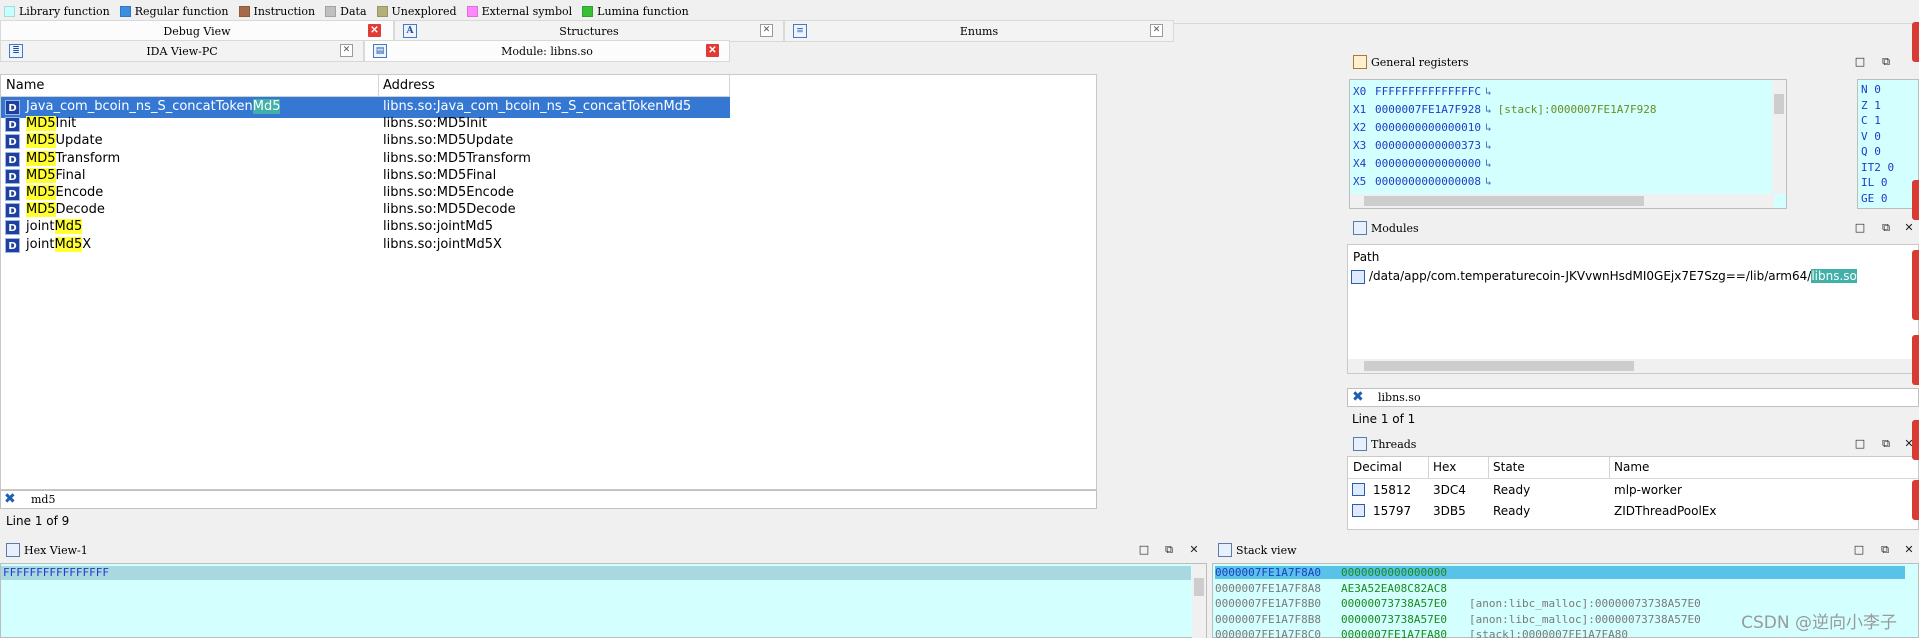  What do you see at coordinates (1874, 198) in the screenshot?
I see `flag-row: GE 0` at bounding box center [1874, 198].